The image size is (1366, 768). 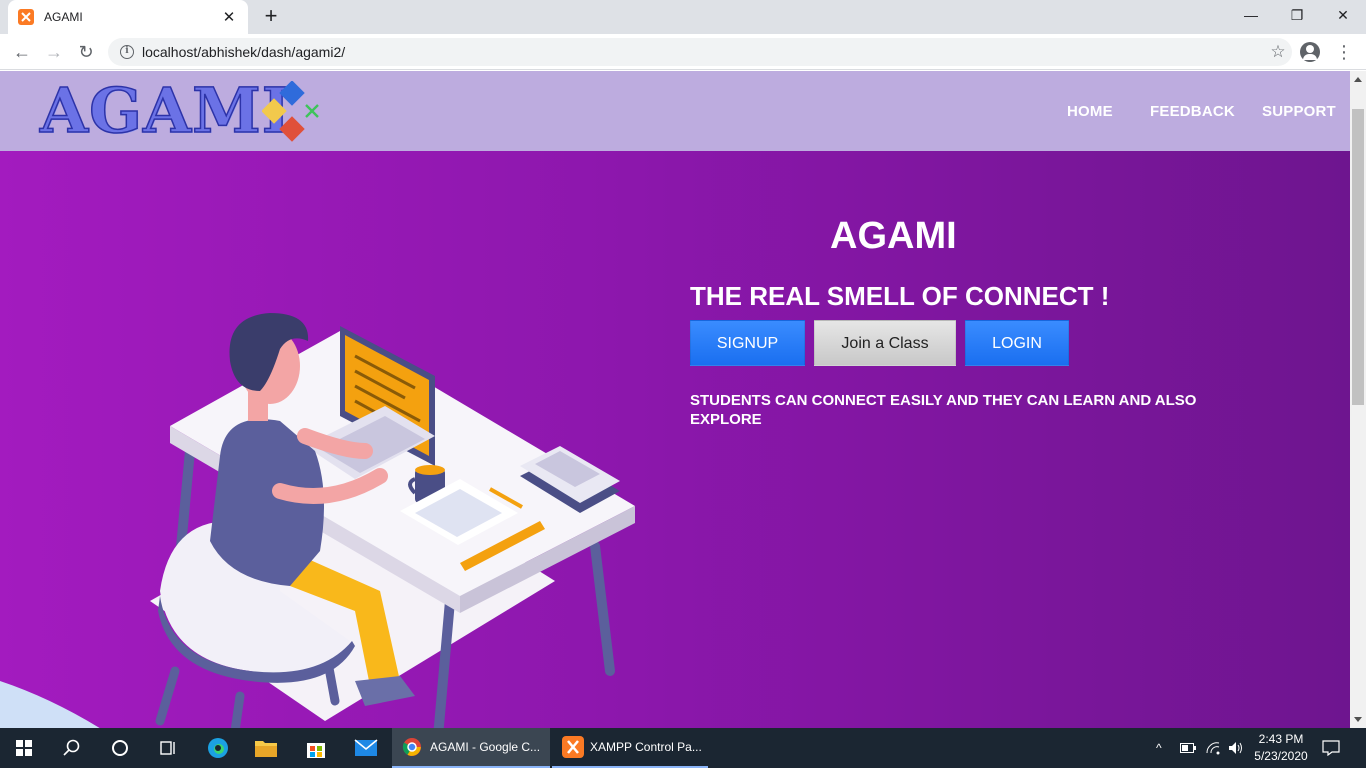 What do you see at coordinates (63, 17) in the screenshot?
I see `tab-title: AGAMI` at bounding box center [63, 17].